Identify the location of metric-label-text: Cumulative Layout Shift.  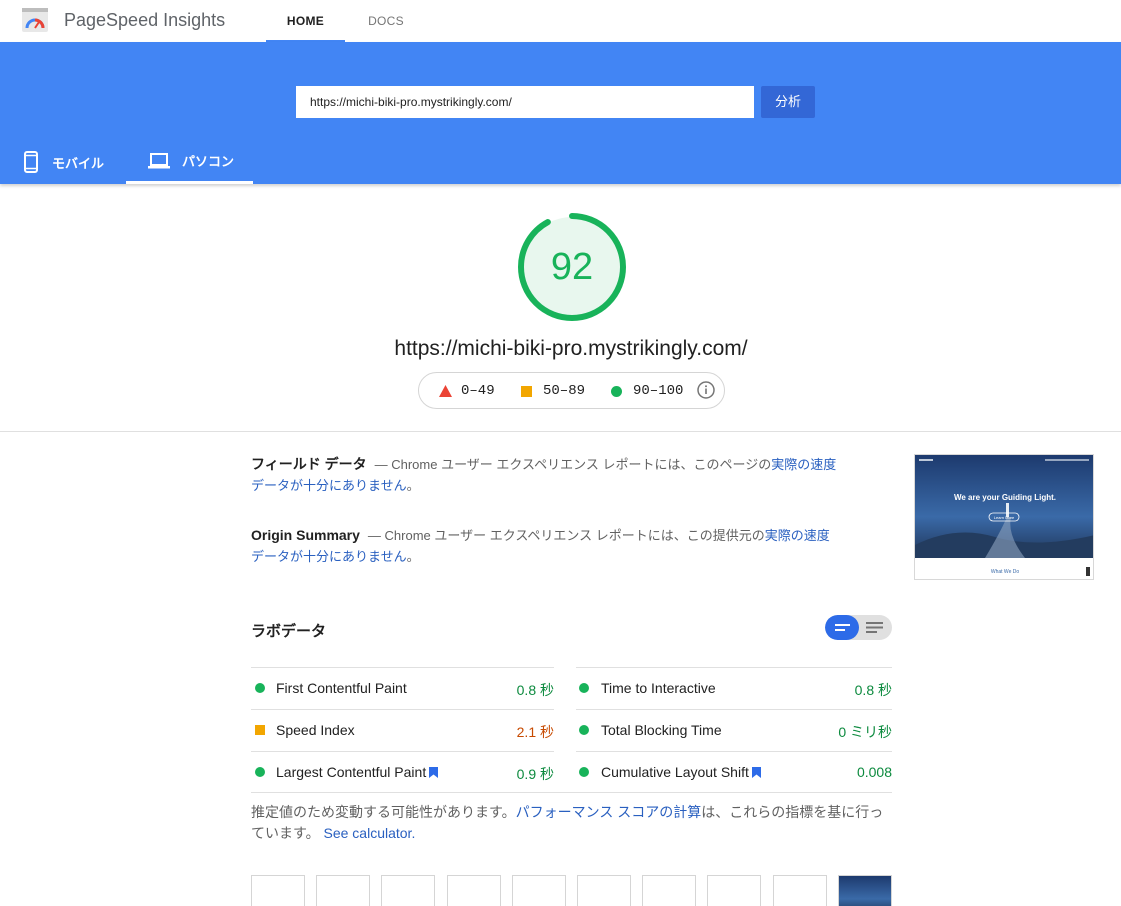
(675, 772).